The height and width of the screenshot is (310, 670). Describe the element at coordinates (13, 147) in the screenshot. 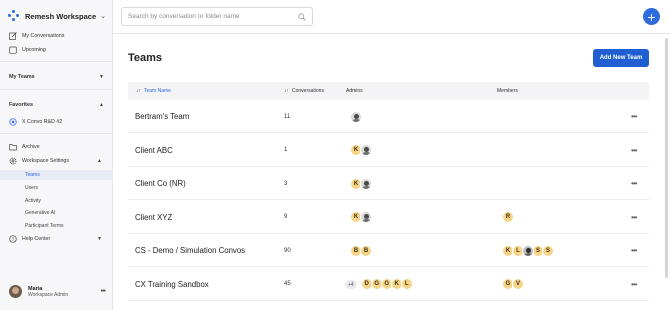

I see `folder-icon` at that location.